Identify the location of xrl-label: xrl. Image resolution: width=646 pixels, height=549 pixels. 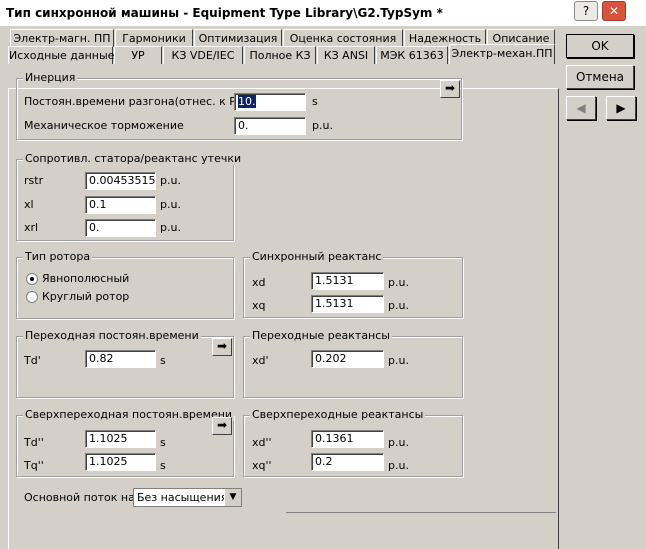
(31, 227).